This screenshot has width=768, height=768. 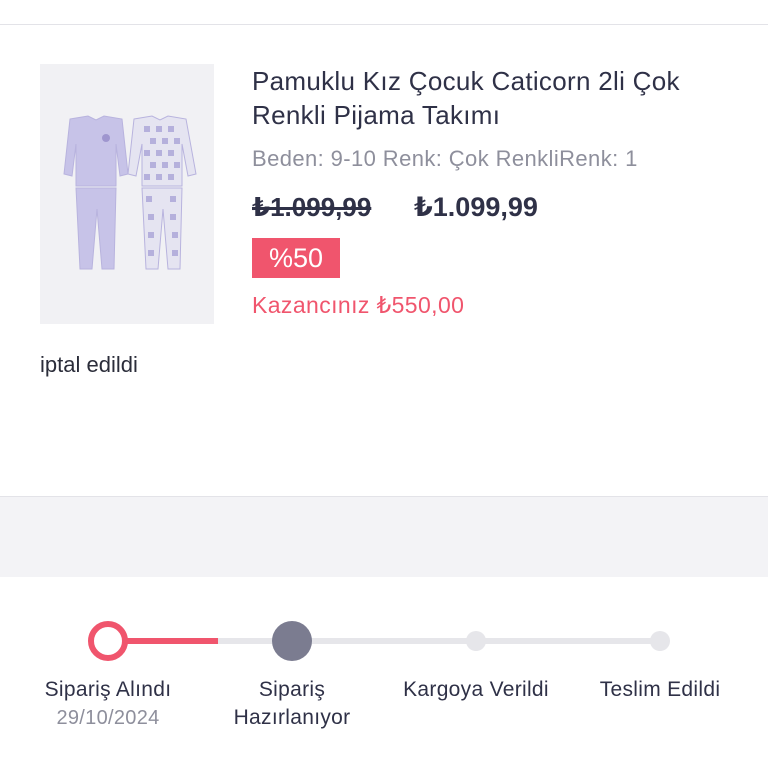 I want to click on product-variant: Beden: 9-10 Renk: Çok RenkliRenk: 1, so click(x=445, y=158).